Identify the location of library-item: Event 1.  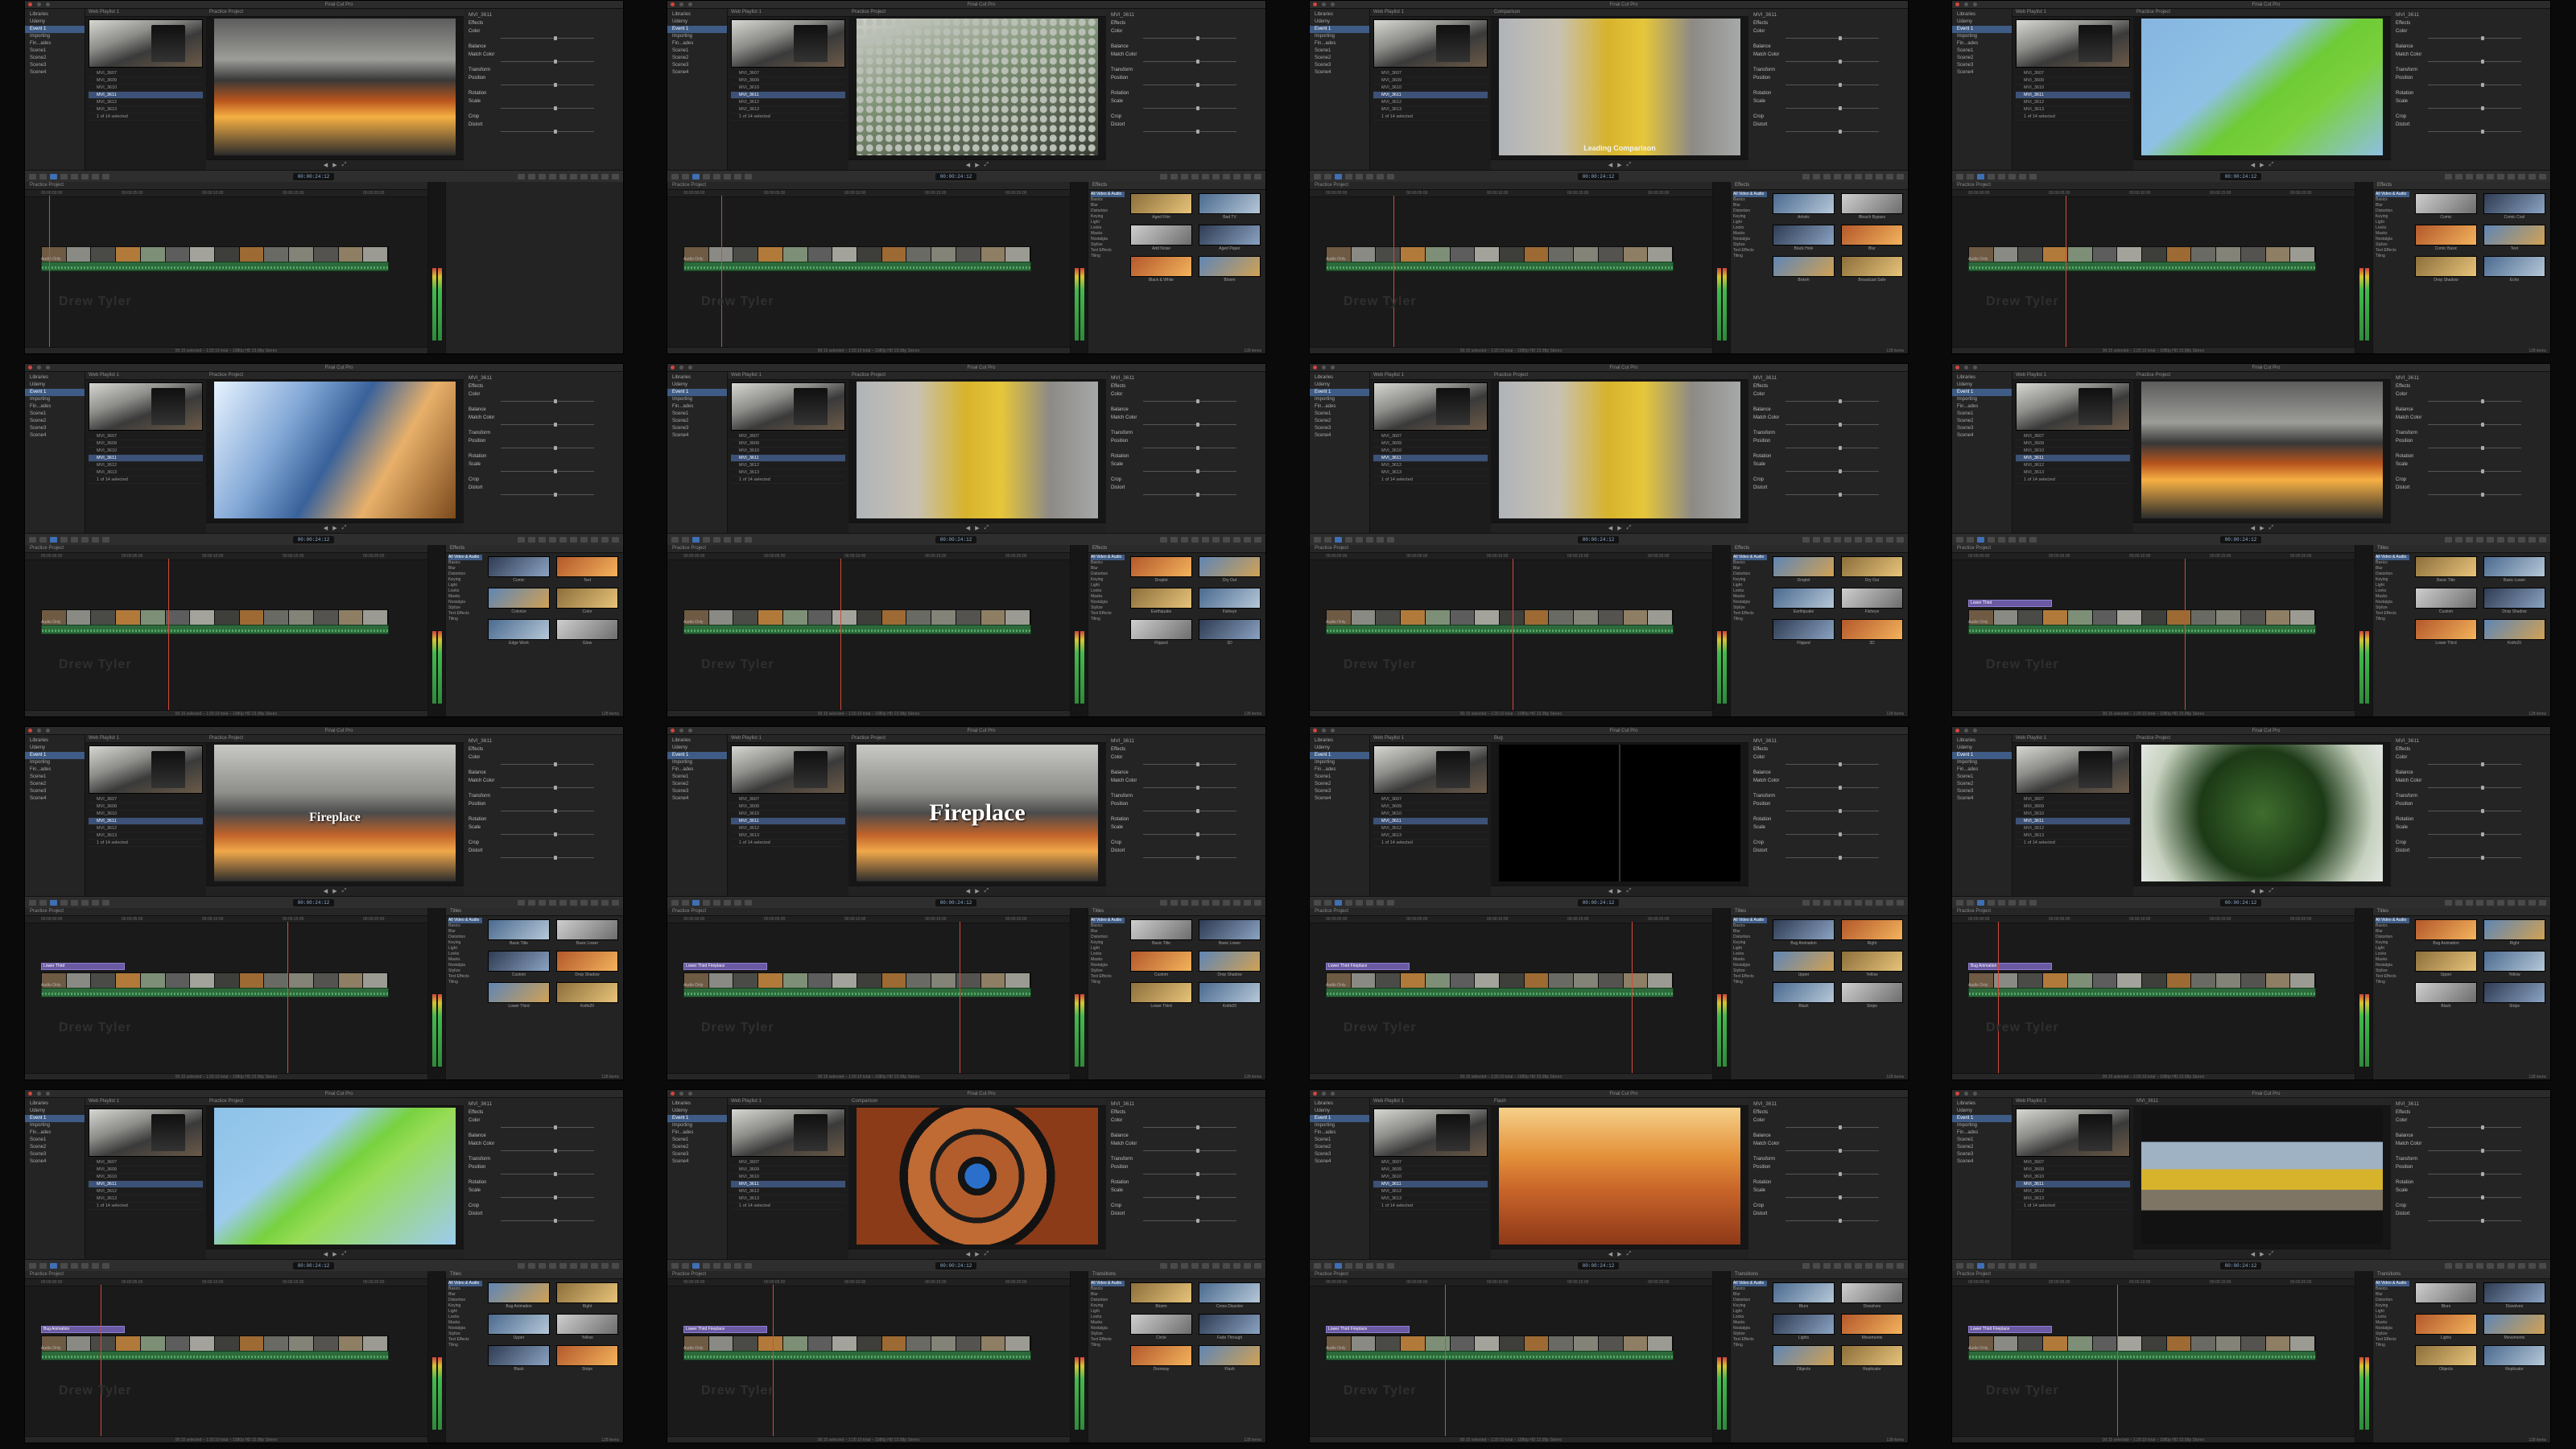
(697, 392).